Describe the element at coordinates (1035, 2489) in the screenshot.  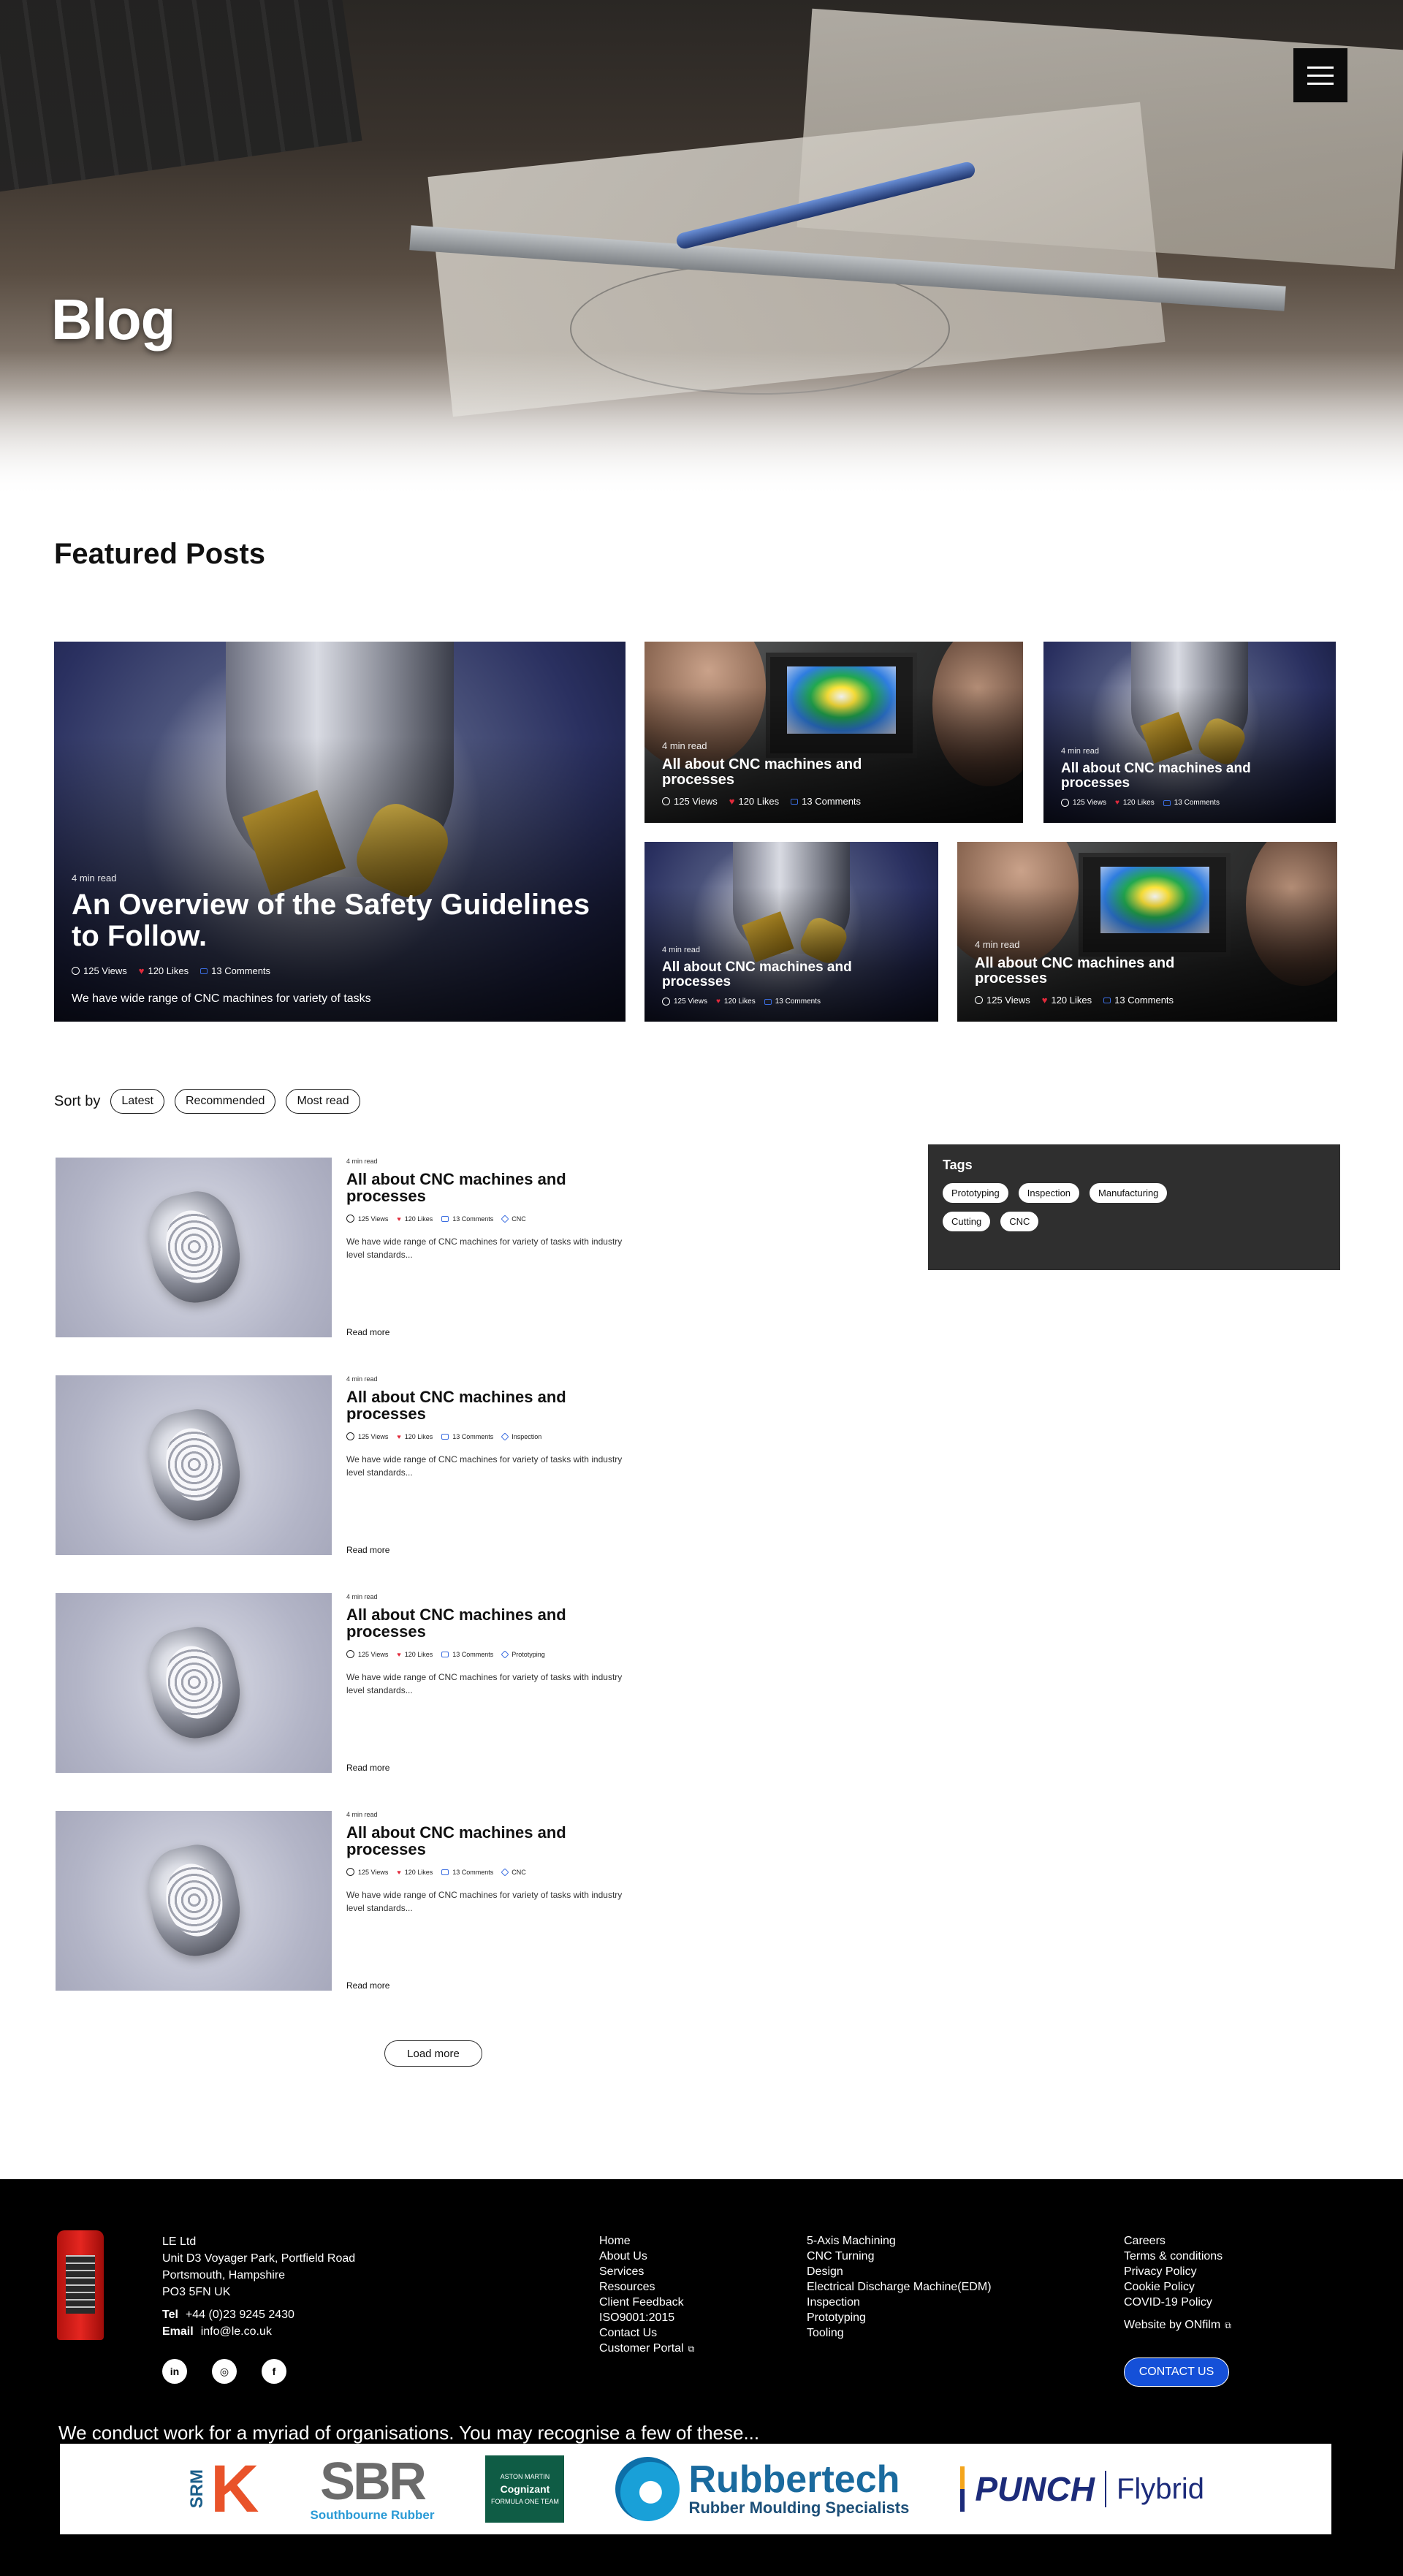
I see `punch-text: PUNCH` at that location.